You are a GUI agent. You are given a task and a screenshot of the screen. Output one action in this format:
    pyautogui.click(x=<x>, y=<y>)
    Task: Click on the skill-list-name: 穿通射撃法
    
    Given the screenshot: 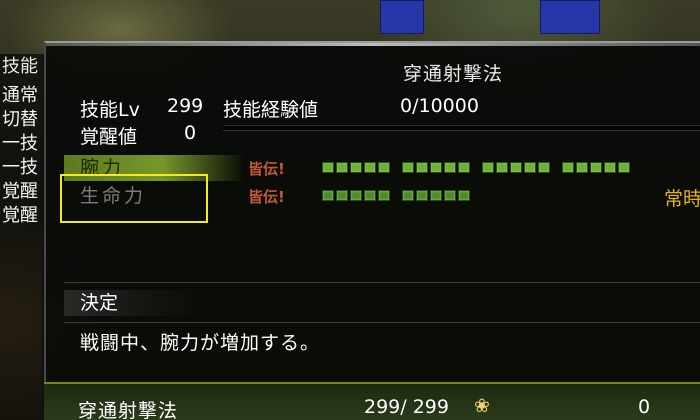 What is the action you would take?
    pyautogui.click(x=128, y=410)
    